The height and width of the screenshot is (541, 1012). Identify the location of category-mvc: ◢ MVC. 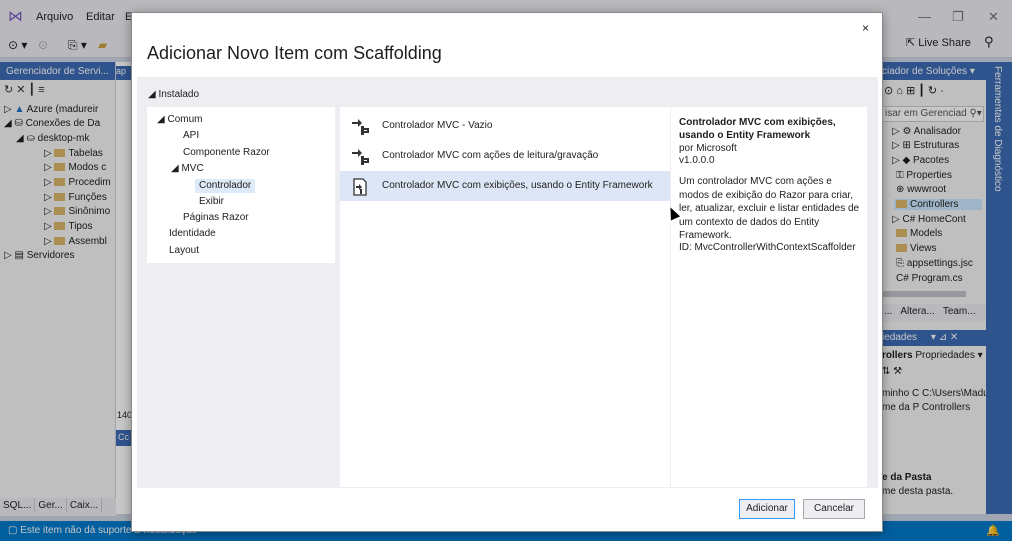
(187, 168).